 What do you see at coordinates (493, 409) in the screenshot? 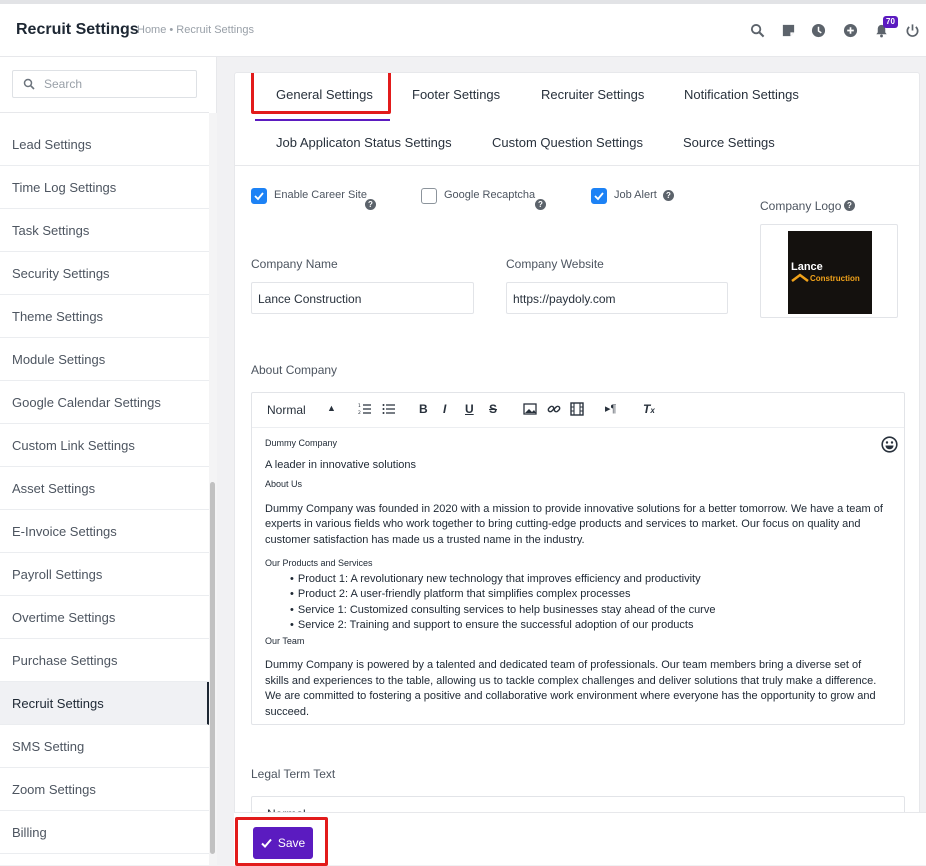
I see `strikethrough-icon: S` at bounding box center [493, 409].